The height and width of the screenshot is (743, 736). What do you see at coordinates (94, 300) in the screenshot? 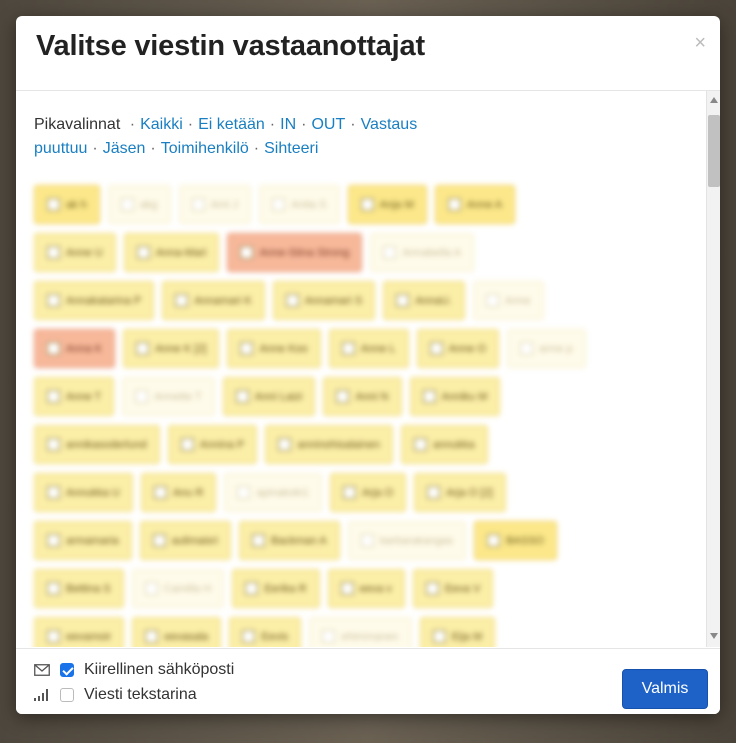
I see `recipient-chip: Annakatarina P` at bounding box center [94, 300].